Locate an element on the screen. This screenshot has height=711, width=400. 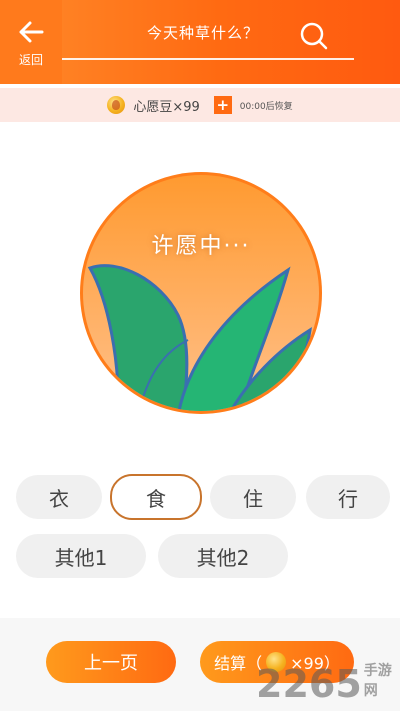
category-other-1: 其他1 is located at coordinates (81, 556).